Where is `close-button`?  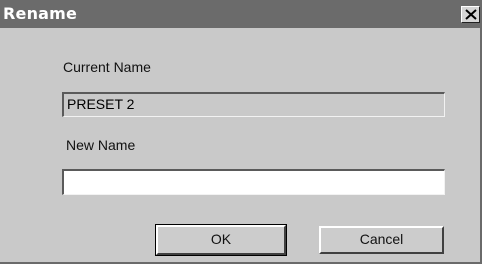 close-button is located at coordinates (470, 14).